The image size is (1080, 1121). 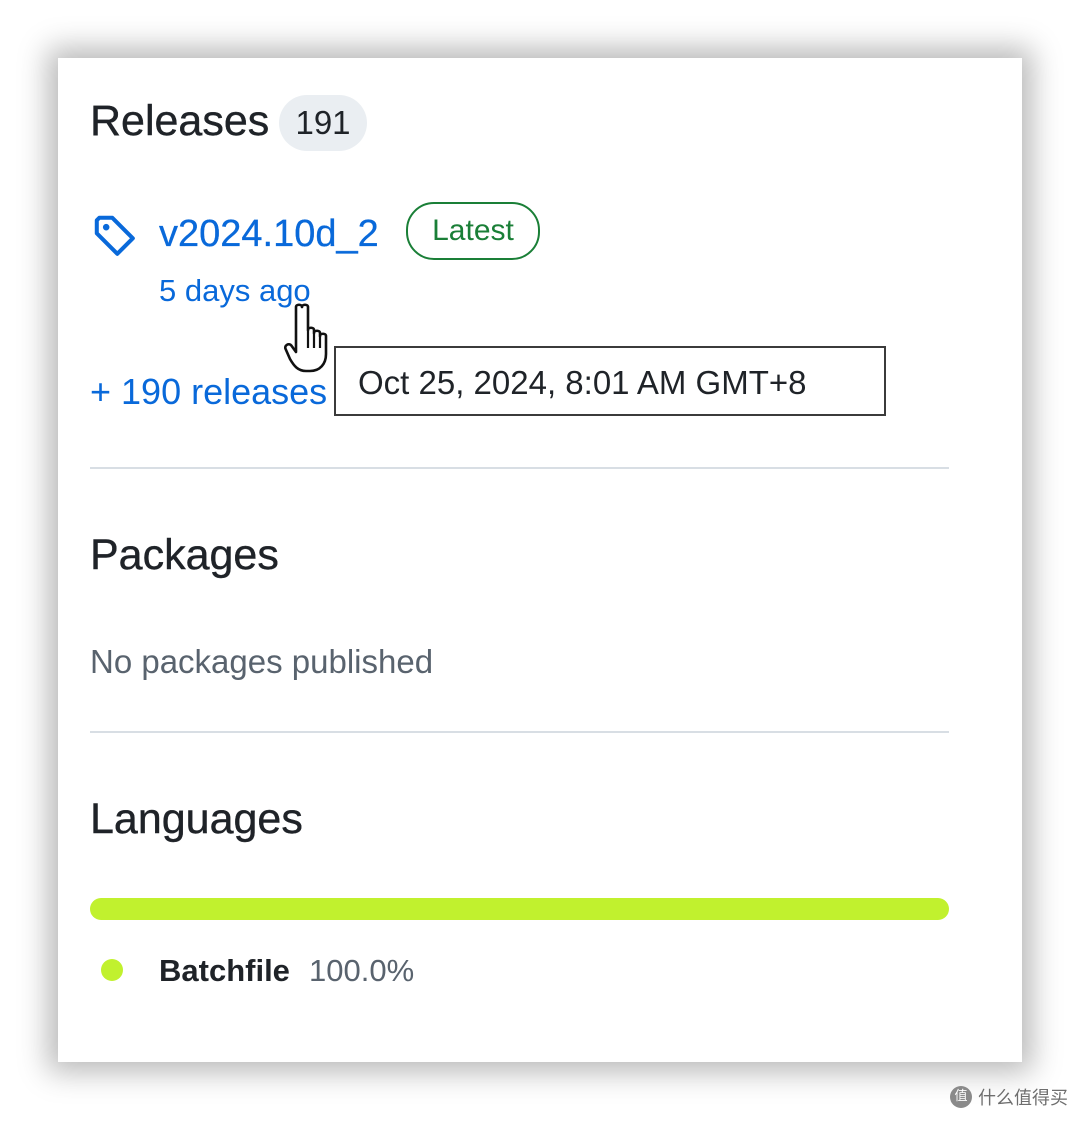 I want to click on release-date-tooltip: Oct 25, 2024, 8:01 AM GMT+8, so click(x=610, y=381).